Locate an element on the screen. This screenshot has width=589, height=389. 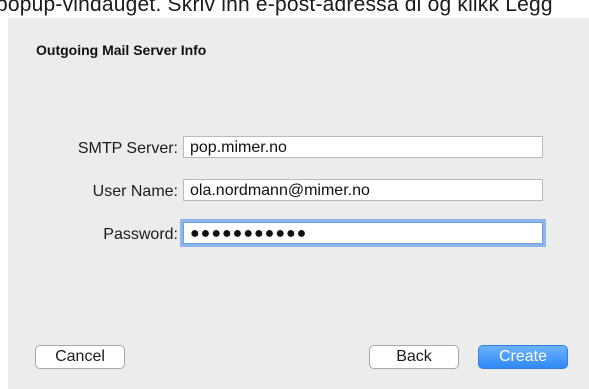
smtp-server-input is located at coordinates (363, 147).